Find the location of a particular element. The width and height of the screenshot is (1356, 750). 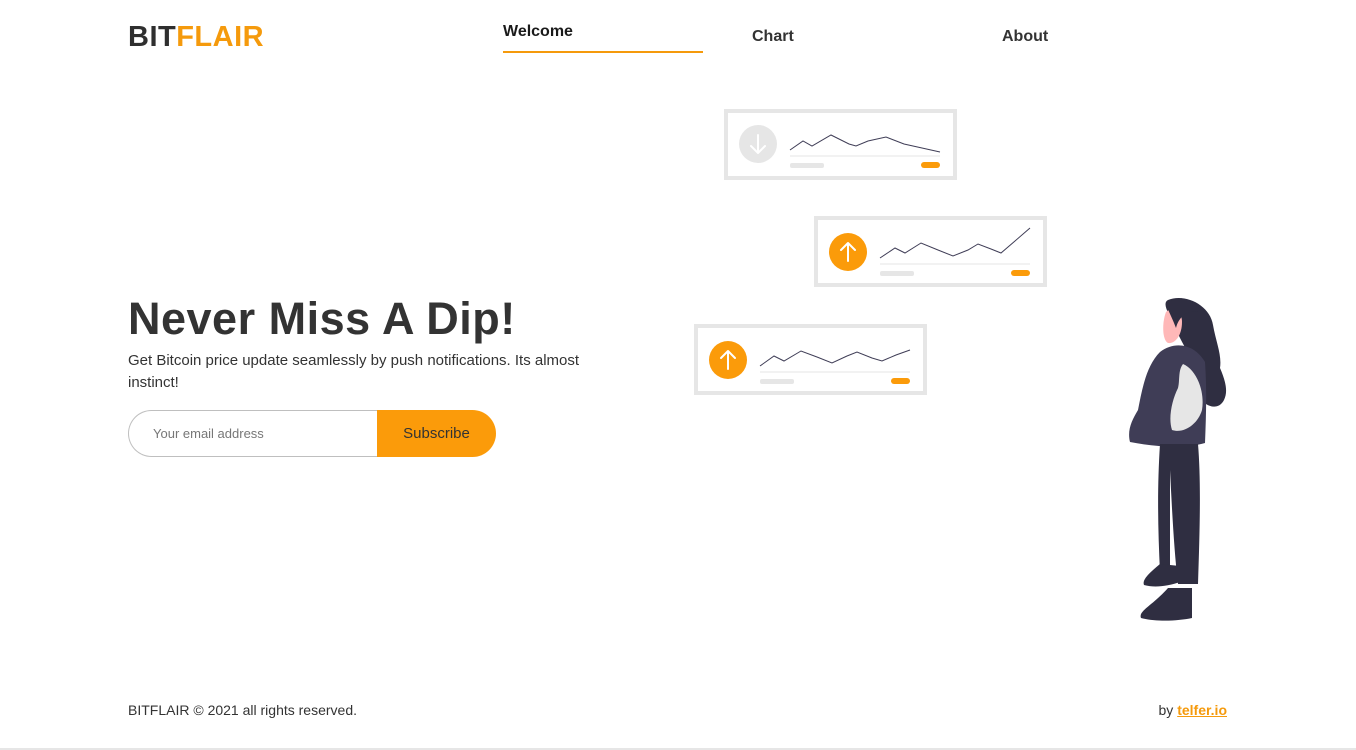

footer-brand: BITFLAIR is located at coordinates (159, 710).